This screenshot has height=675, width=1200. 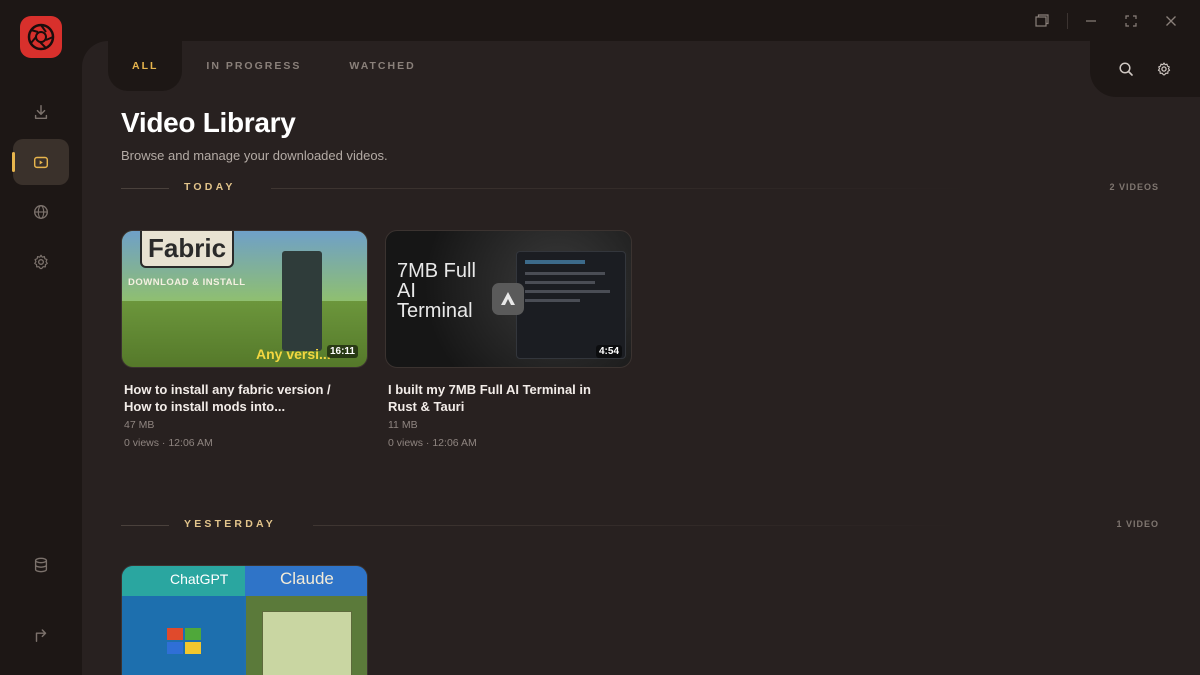 What do you see at coordinates (382, 66) in the screenshot?
I see `tab-watched: WATCHED` at bounding box center [382, 66].